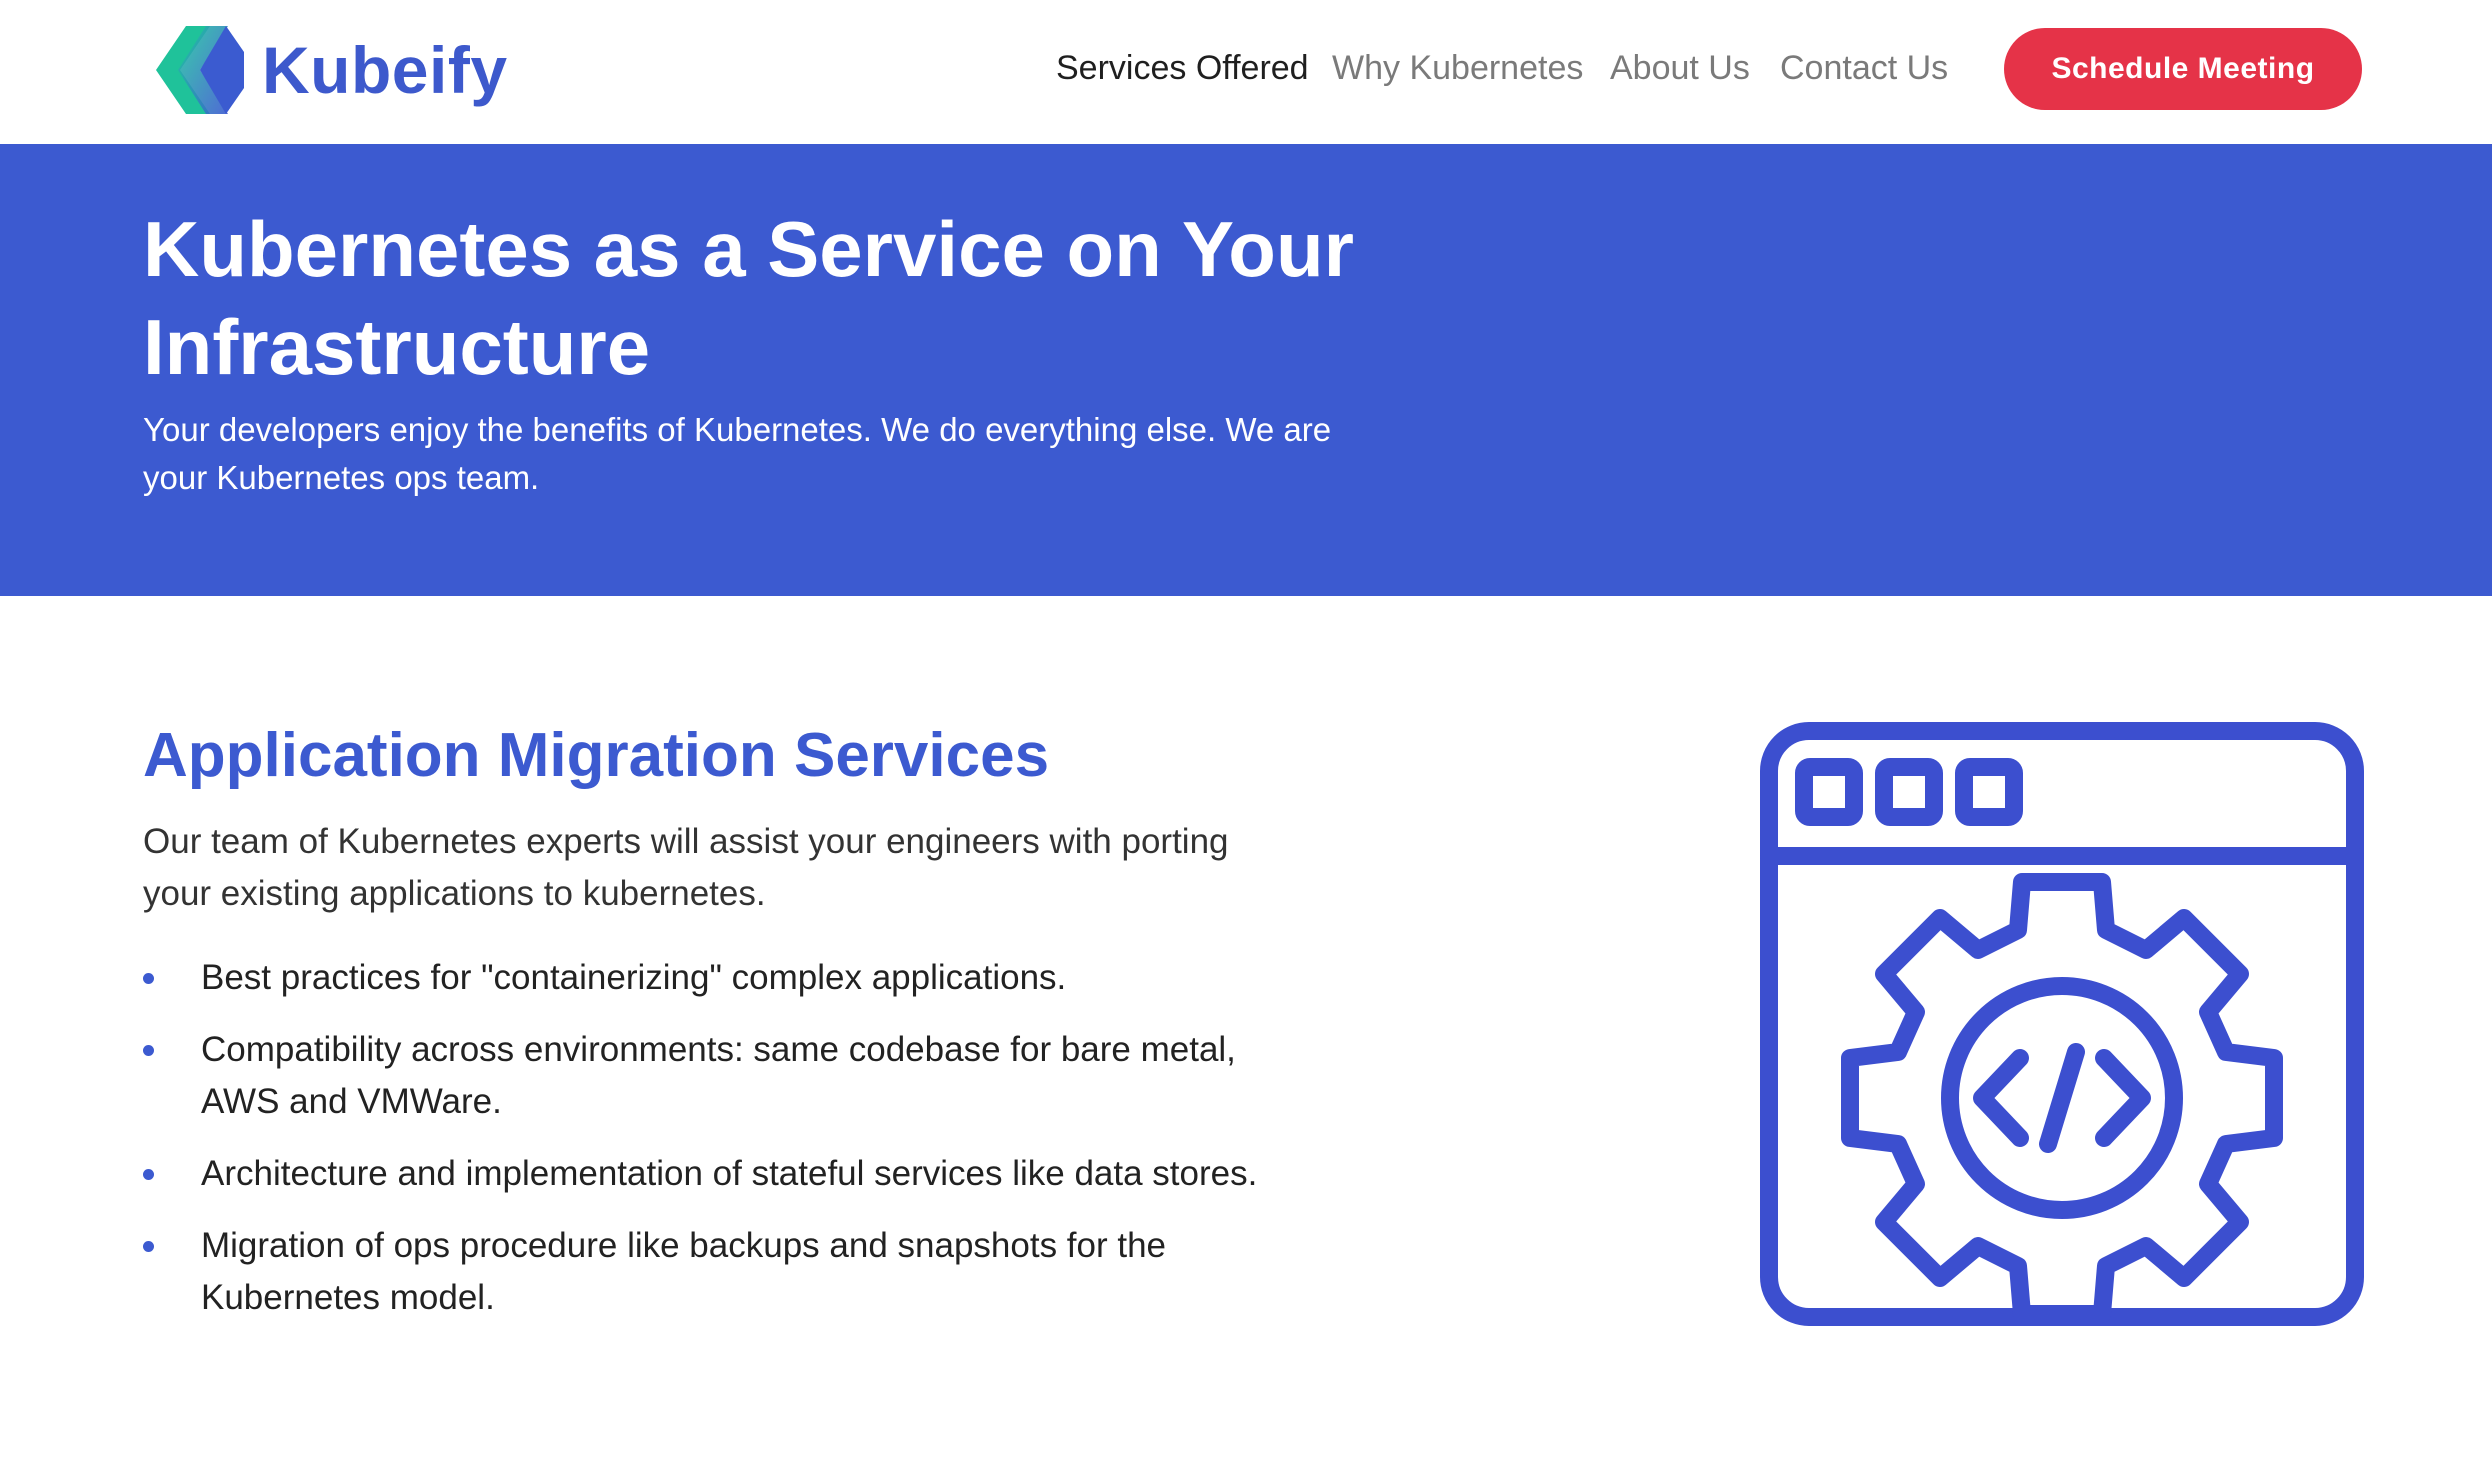 This screenshot has width=2492, height=1466. Describe the element at coordinates (2062, 1024) in the screenshot. I see `browser-gear-code-icon` at that location.